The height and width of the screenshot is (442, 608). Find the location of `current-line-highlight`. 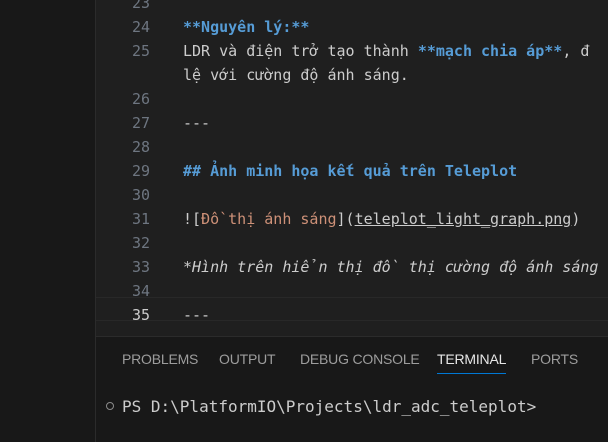

current-line-highlight is located at coordinates (352, 309).